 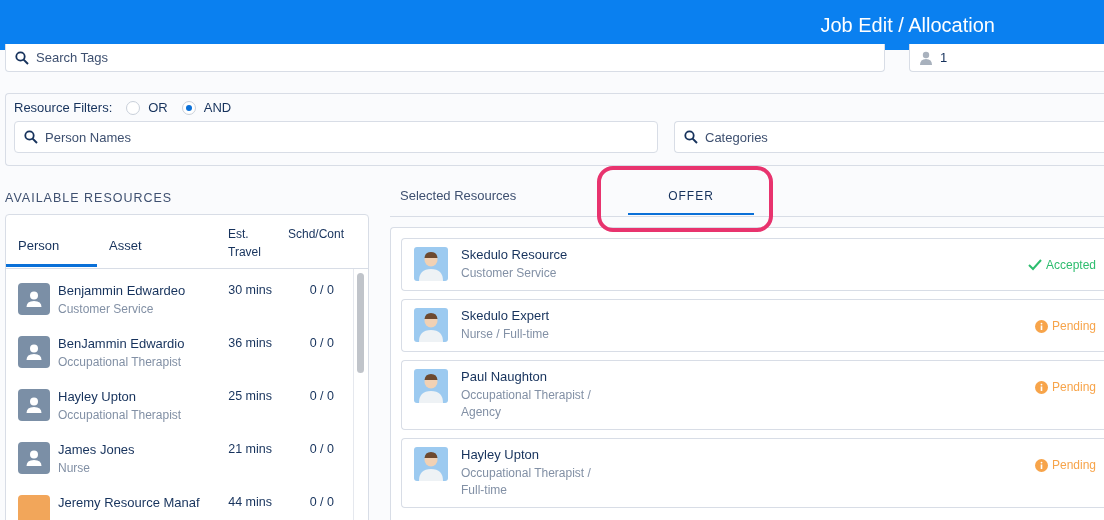 What do you see at coordinates (106, 309) in the screenshot?
I see `resource-role: Customer Service` at bounding box center [106, 309].